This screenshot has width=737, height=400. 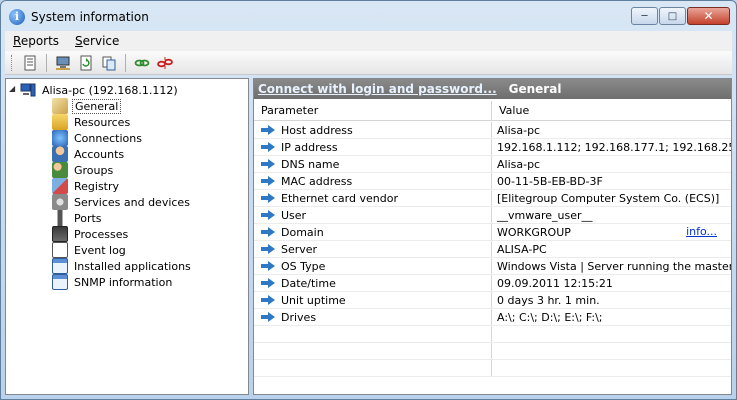 I want to click on network-computer-button, so click(x=63, y=63).